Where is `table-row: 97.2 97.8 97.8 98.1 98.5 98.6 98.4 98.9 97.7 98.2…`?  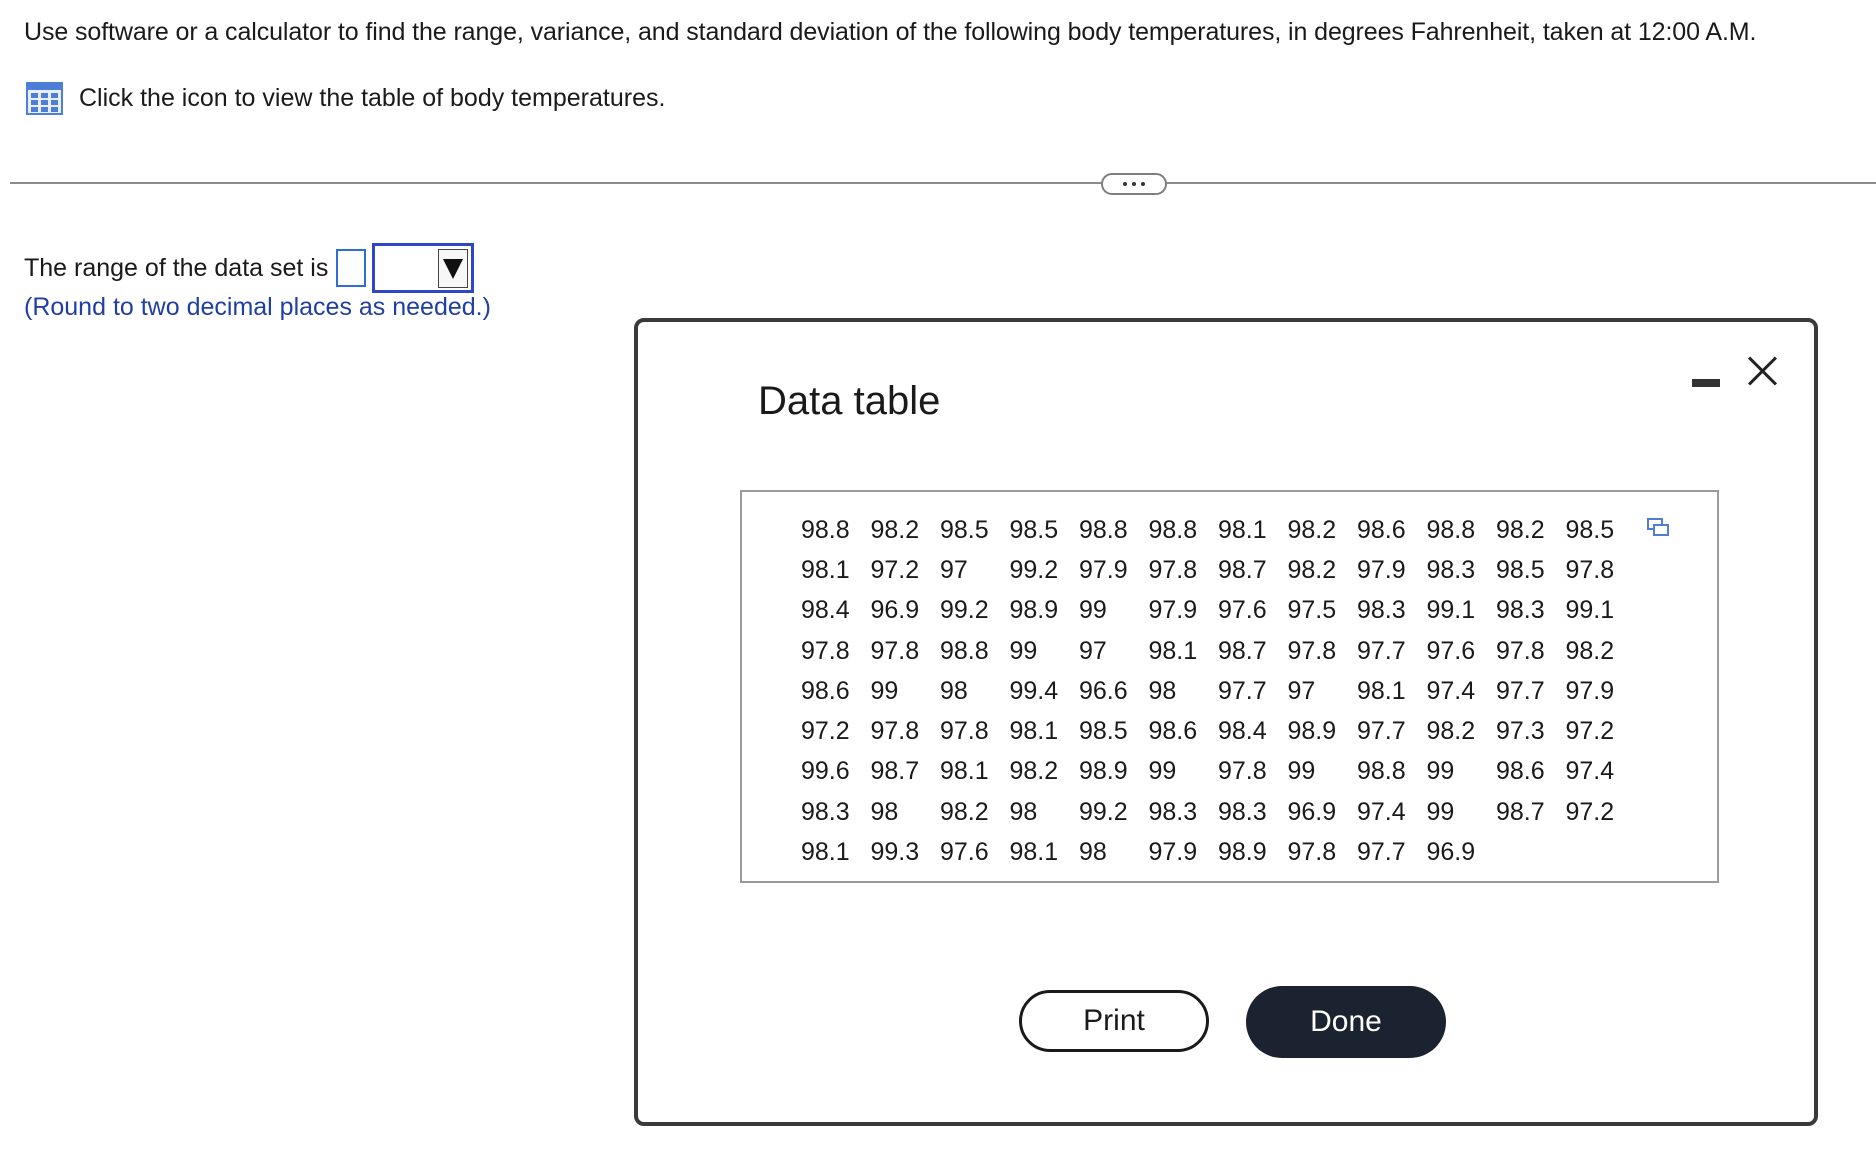 table-row: 97.2 97.8 97.8 98.1 98.5 98.6 98.4 98.9 97.7 98.2… is located at coordinates (1218, 731).